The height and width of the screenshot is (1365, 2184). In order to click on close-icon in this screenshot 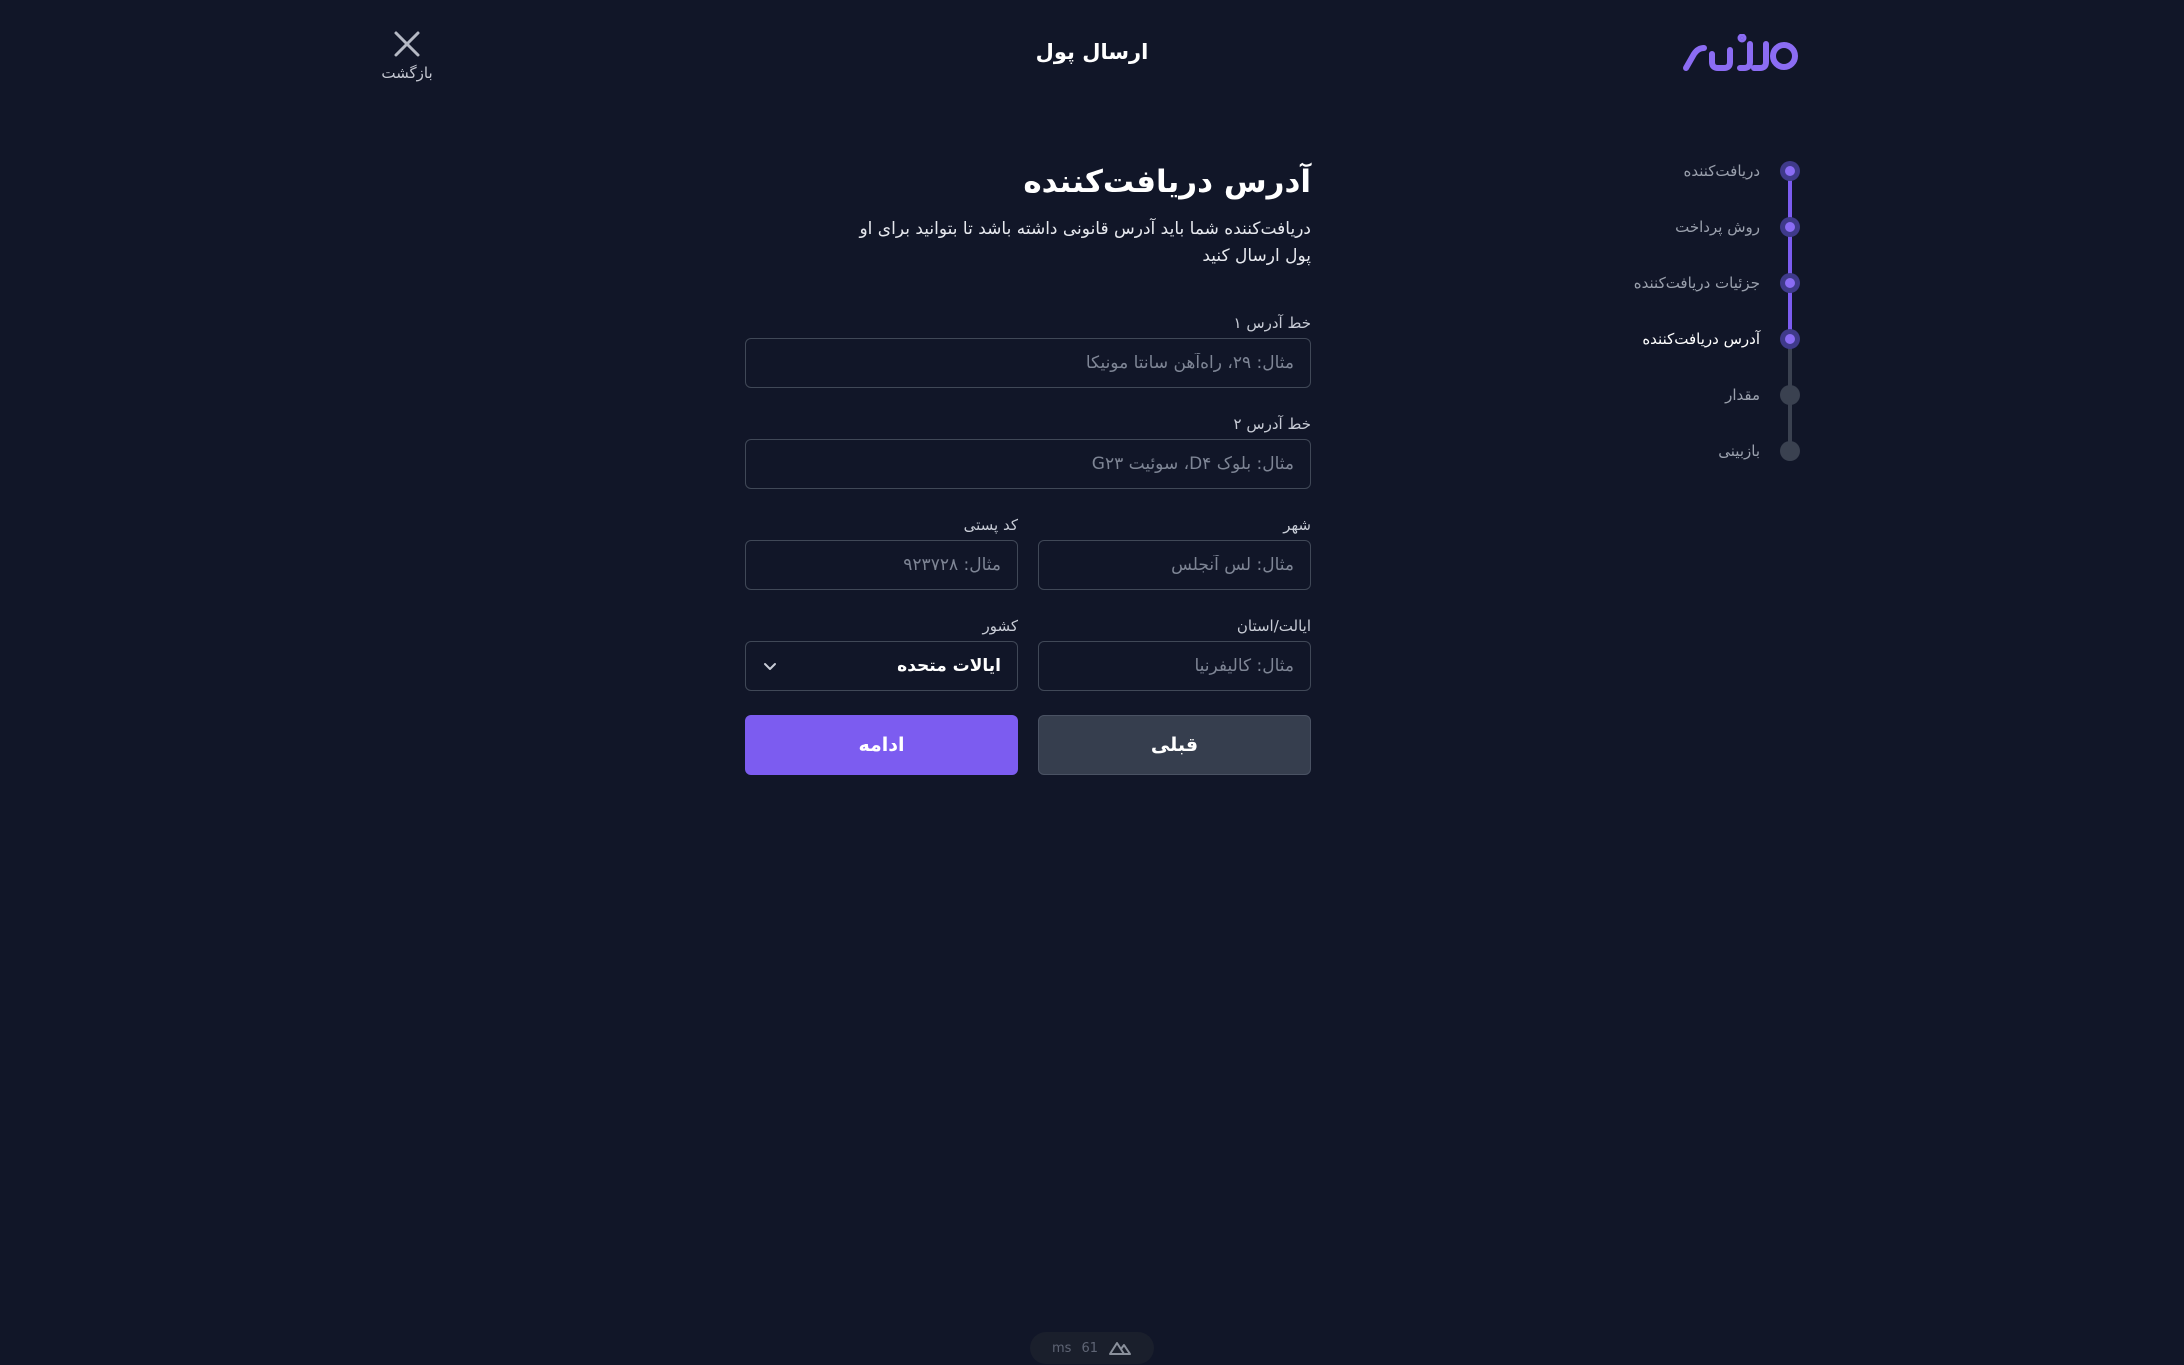, I will do `click(407, 44)`.